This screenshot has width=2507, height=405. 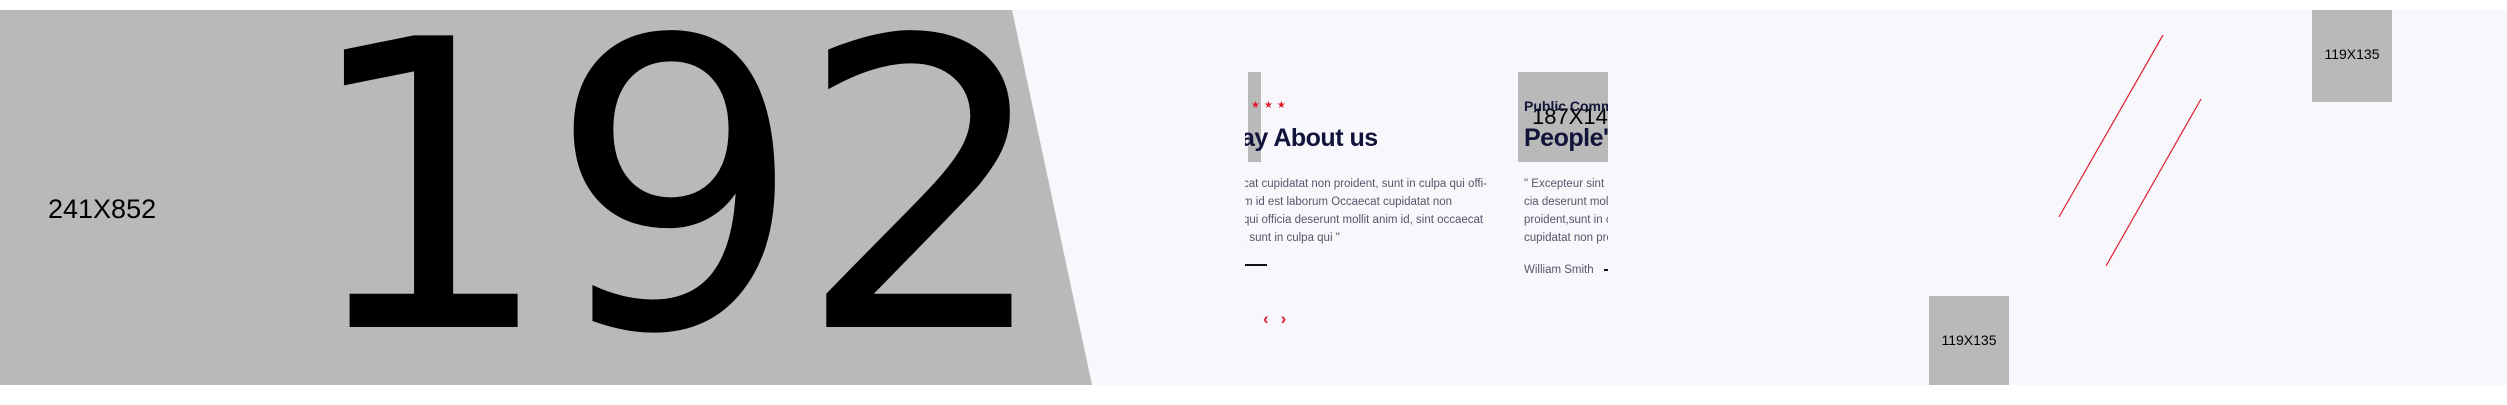 I want to click on decorative-lines, so click(x=2130, y=150).